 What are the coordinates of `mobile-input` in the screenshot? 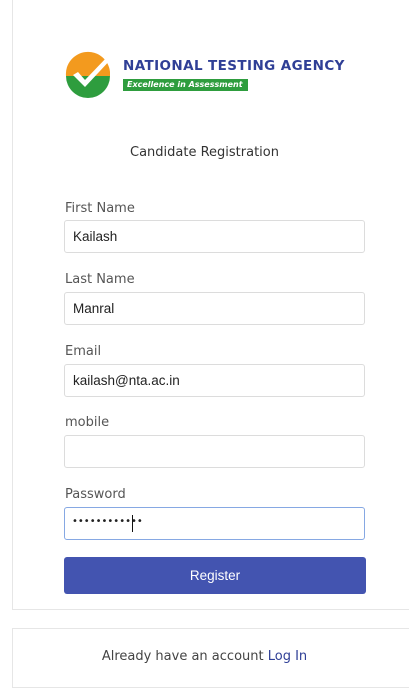 It's located at (214, 451).